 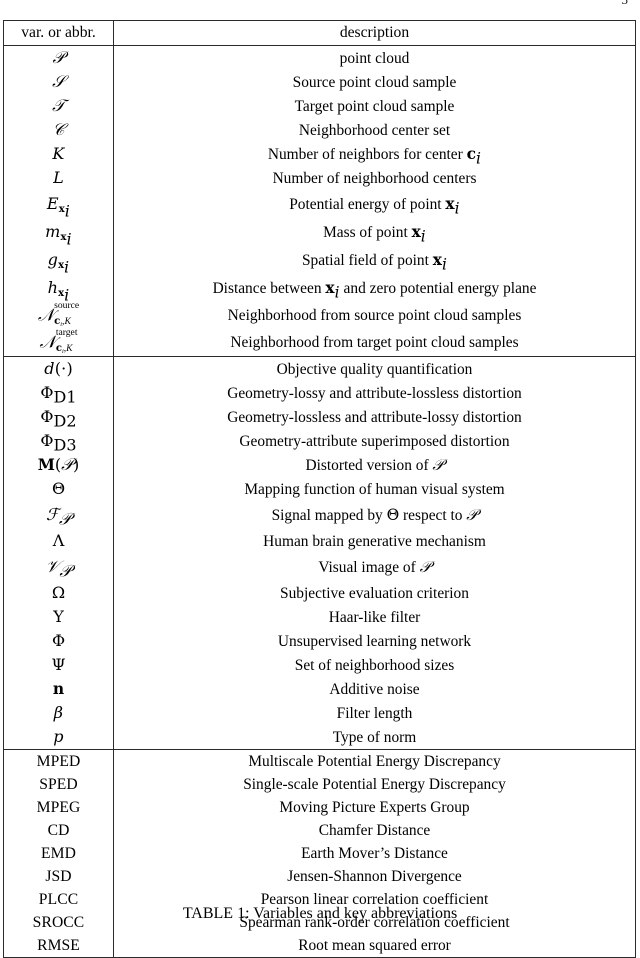 What do you see at coordinates (374, 57) in the screenshot?
I see `cell-description: point cloud` at bounding box center [374, 57].